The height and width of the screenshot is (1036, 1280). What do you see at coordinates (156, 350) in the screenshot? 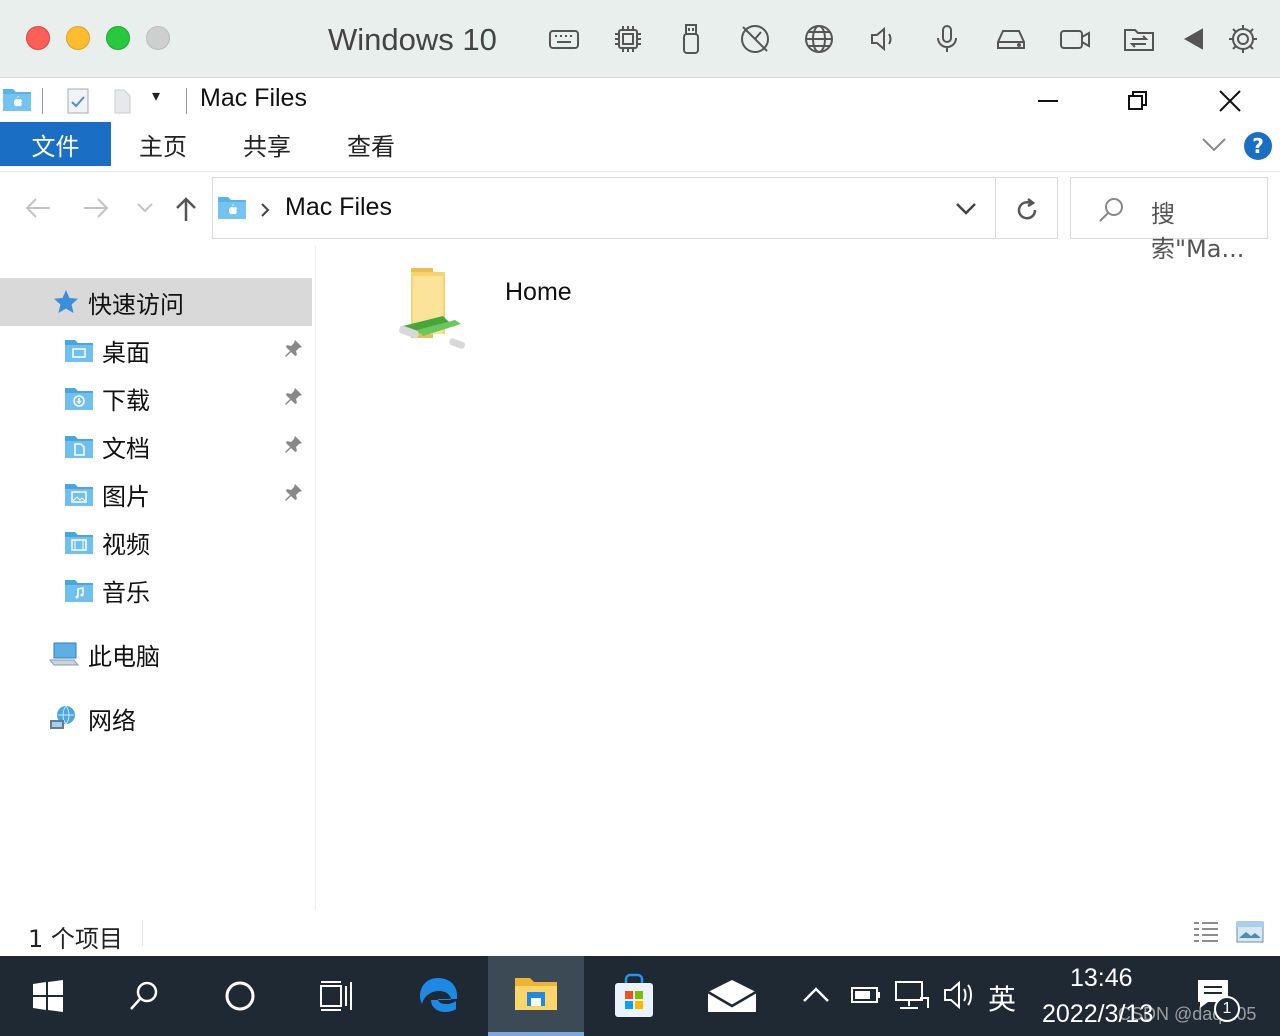
I see `sidebar-item-desktop: 桌面` at bounding box center [156, 350].